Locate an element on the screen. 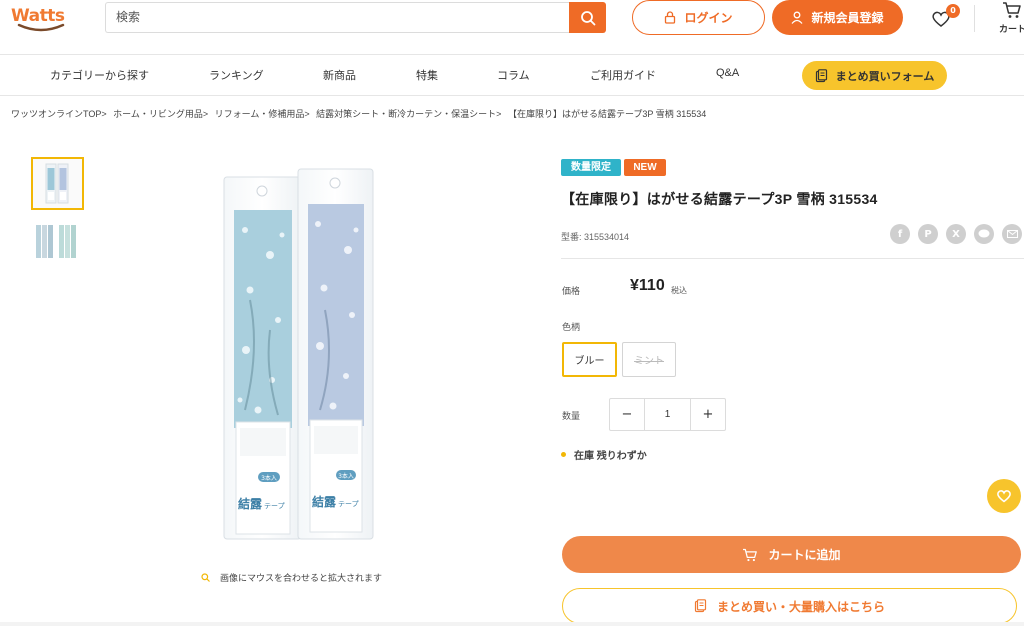  watts-logo: Watts is located at coordinates (45, 18).